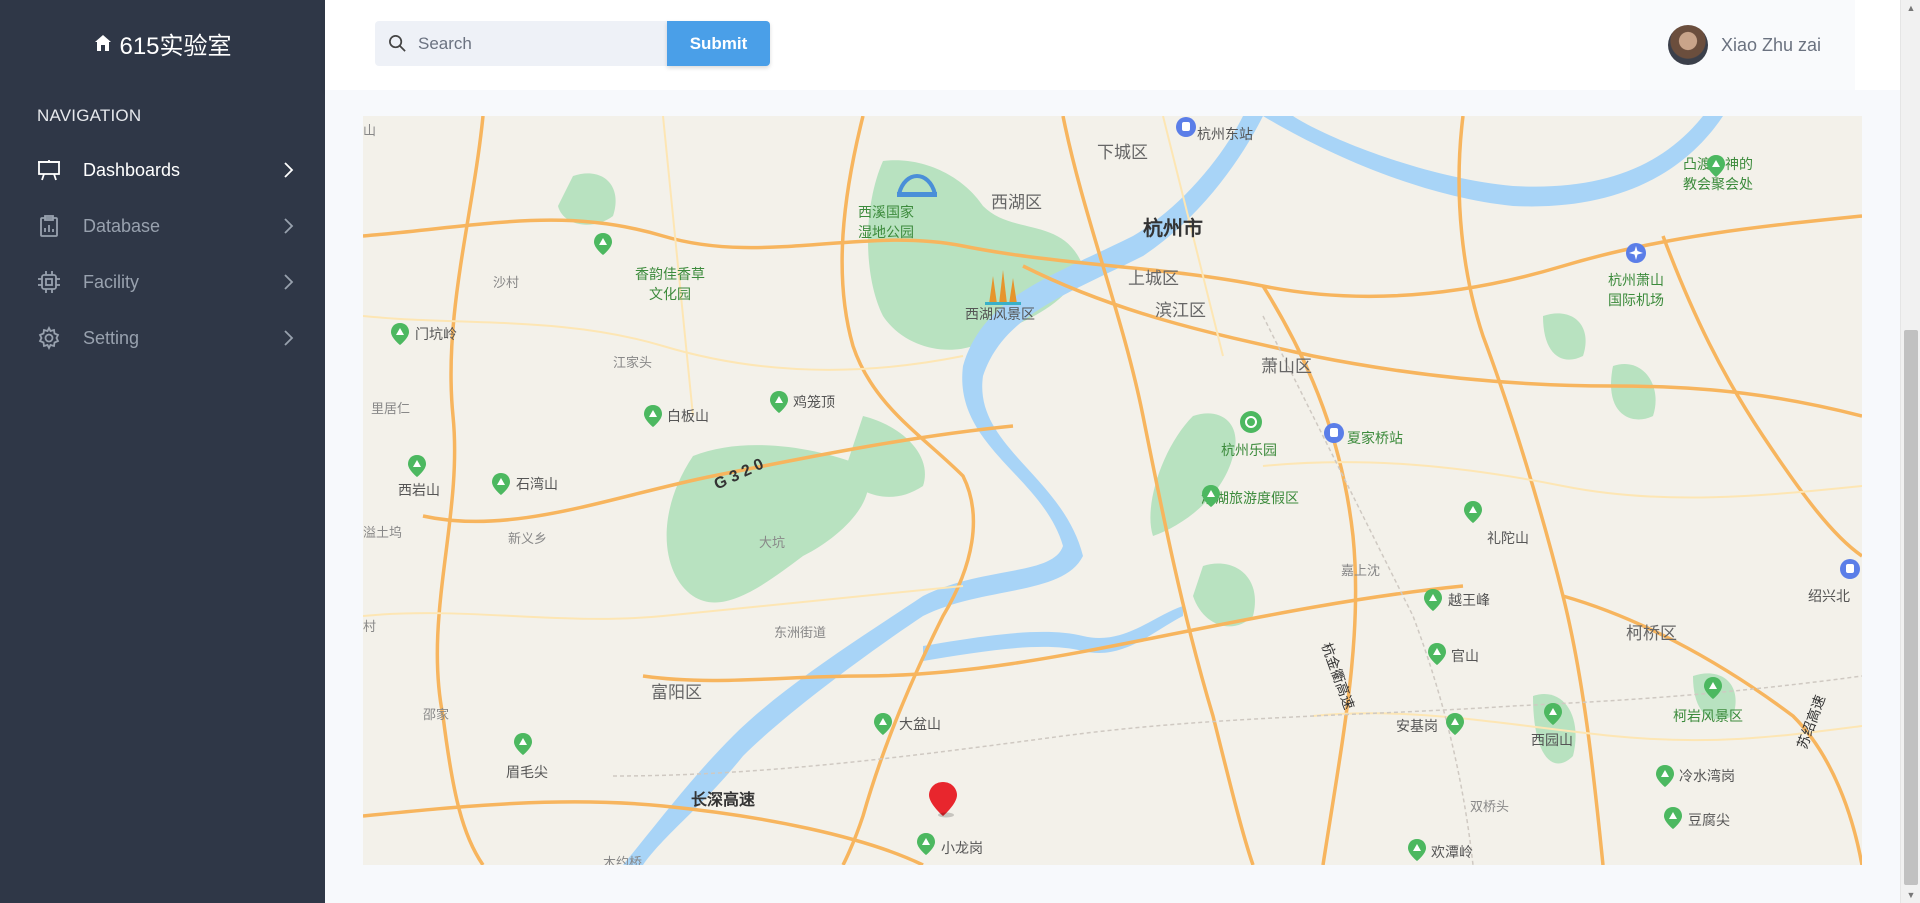 This screenshot has height=903, width=1920. I want to click on map-label-liju: 里居仁, so click(391, 408).